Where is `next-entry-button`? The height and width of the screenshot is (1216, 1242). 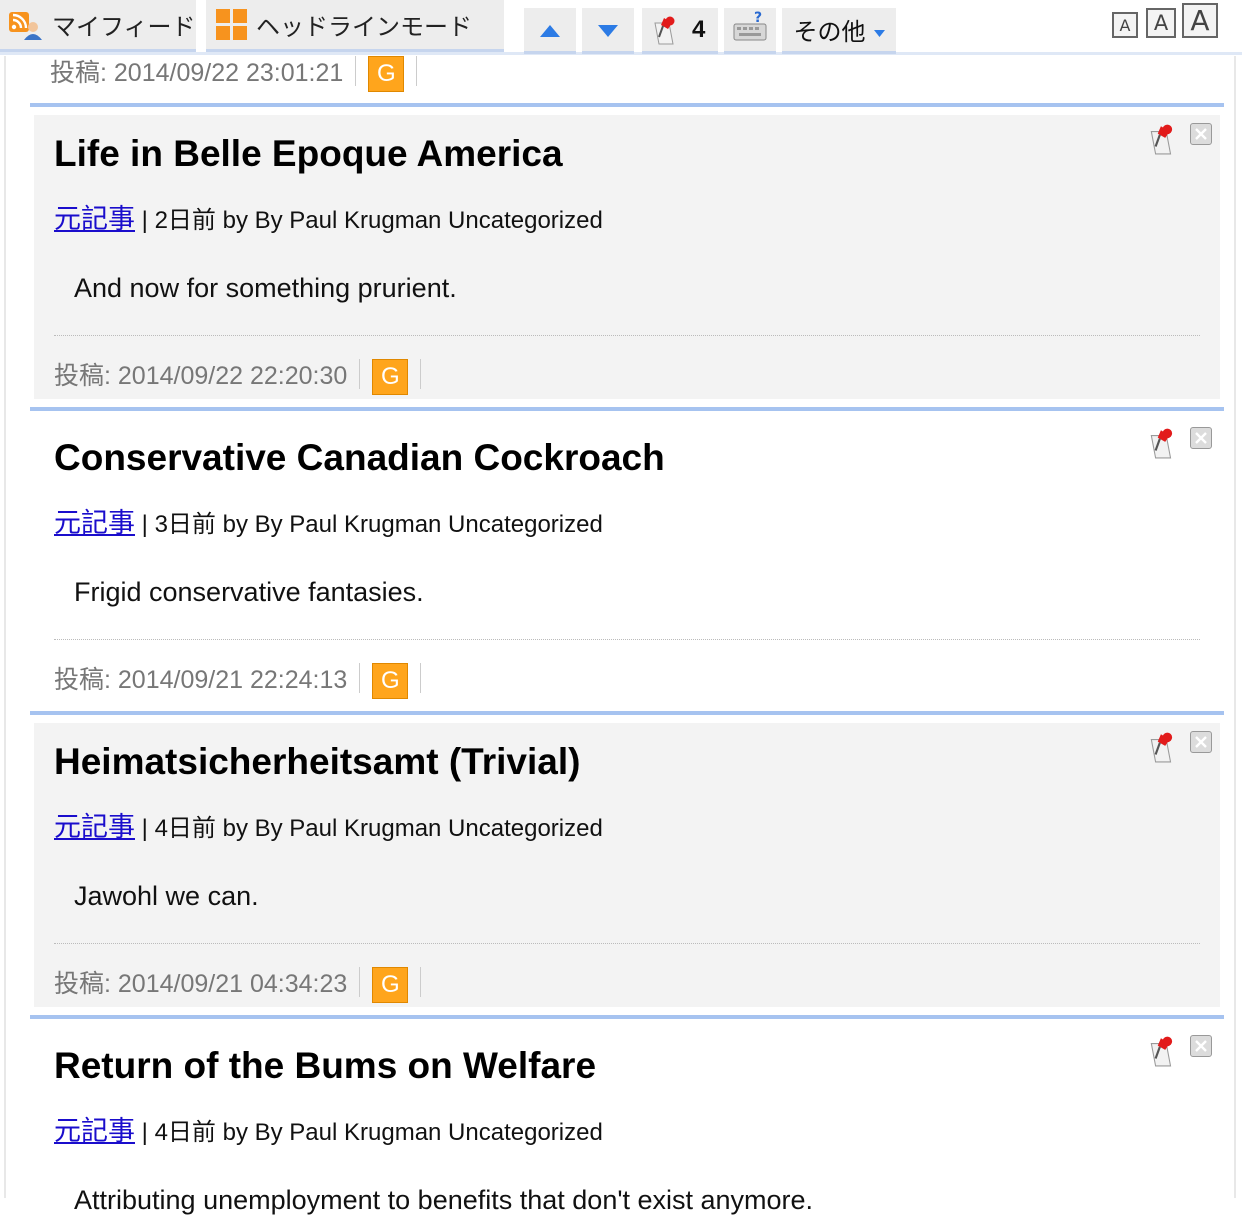 next-entry-button is located at coordinates (608, 31).